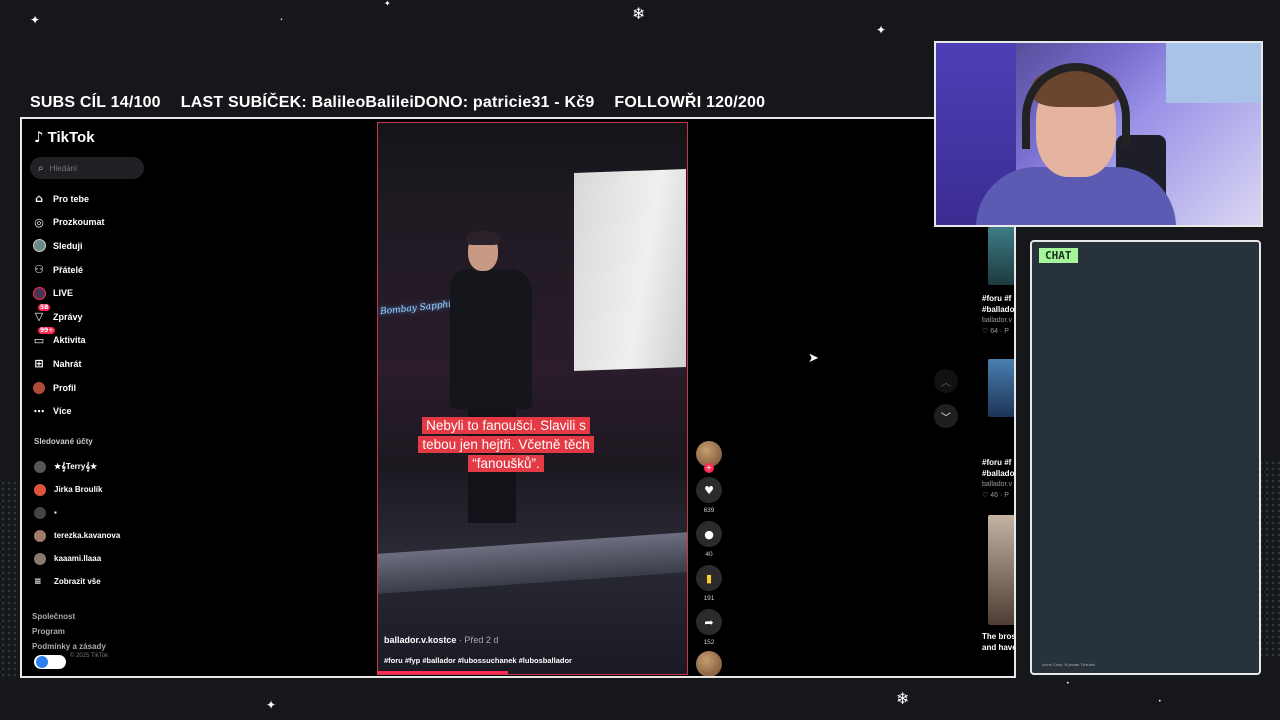 The image size is (1280, 720). I want to click on nav-label: Nahrát, so click(67, 363).